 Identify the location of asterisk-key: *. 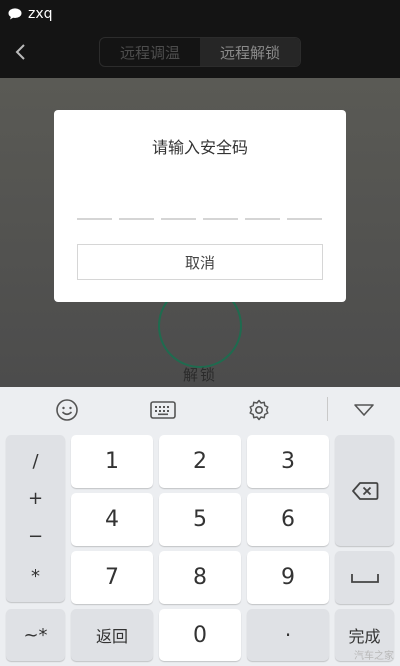
(35, 576).